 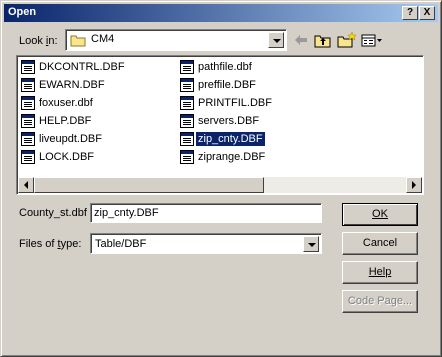 What do you see at coordinates (22, 12) in the screenshot?
I see `dialog-title: Open` at bounding box center [22, 12].